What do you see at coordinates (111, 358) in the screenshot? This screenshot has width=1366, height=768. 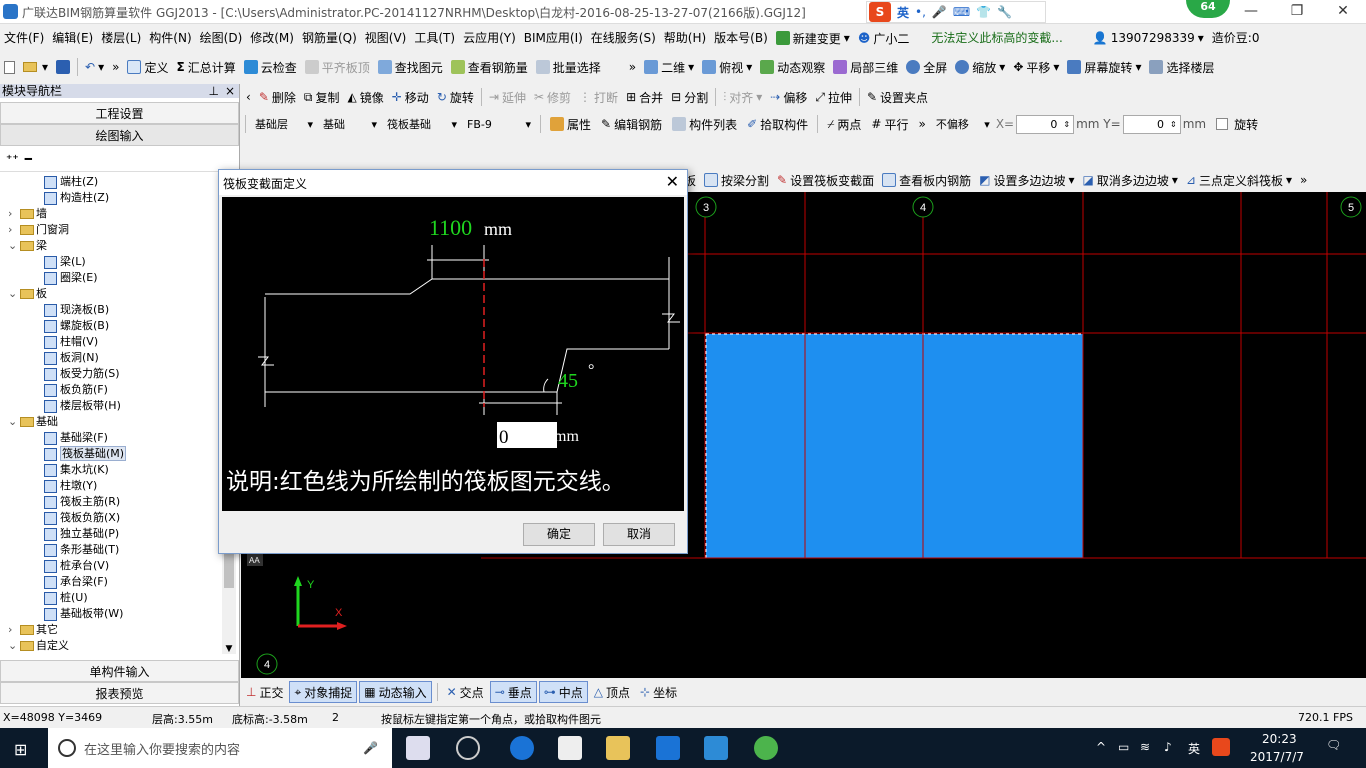 I see `tree-item: 板洞(N)` at bounding box center [111, 358].